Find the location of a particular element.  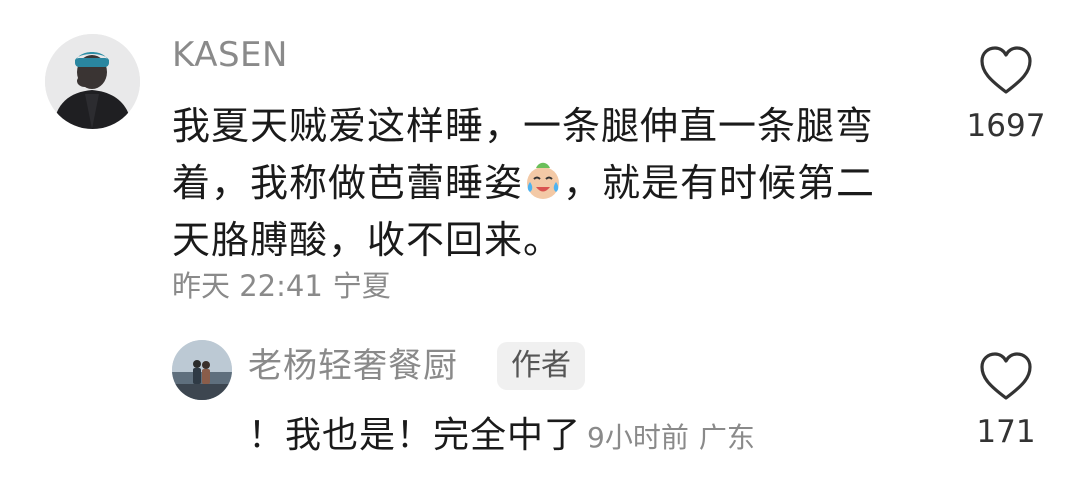

comment-meta: 昨天 22:41 宁夏 is located at coordinates (281, 286).